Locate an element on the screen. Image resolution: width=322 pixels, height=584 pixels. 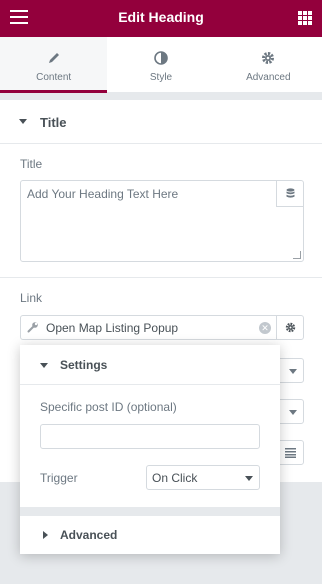
link-options-button is located at coordinates (290, 327).